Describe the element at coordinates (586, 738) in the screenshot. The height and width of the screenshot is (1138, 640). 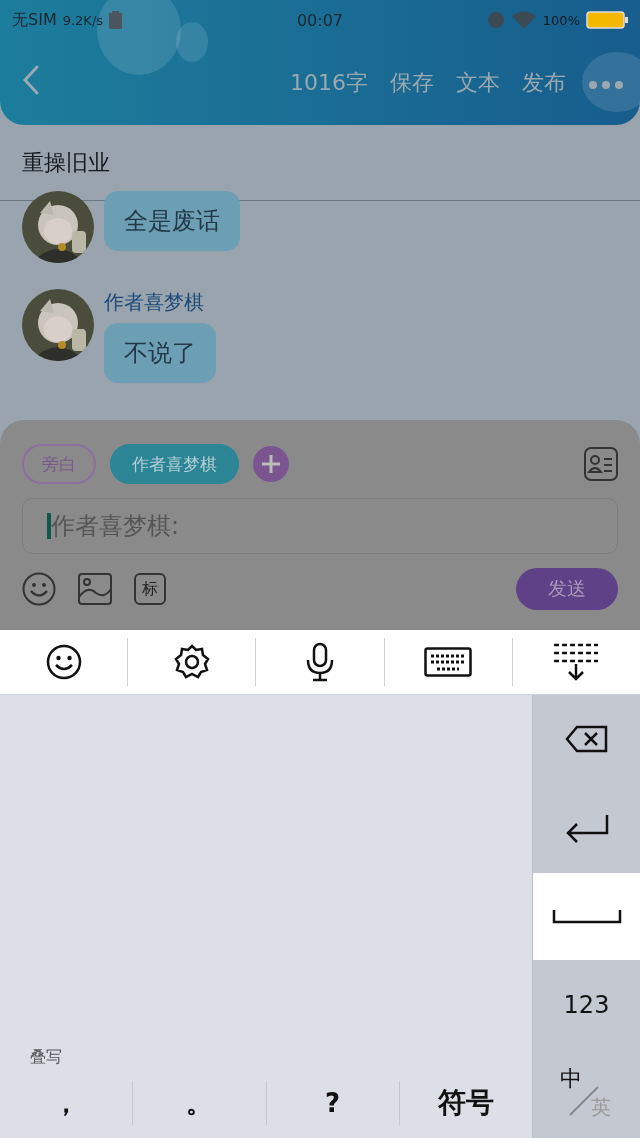
I see `backspace-icon` at that location.